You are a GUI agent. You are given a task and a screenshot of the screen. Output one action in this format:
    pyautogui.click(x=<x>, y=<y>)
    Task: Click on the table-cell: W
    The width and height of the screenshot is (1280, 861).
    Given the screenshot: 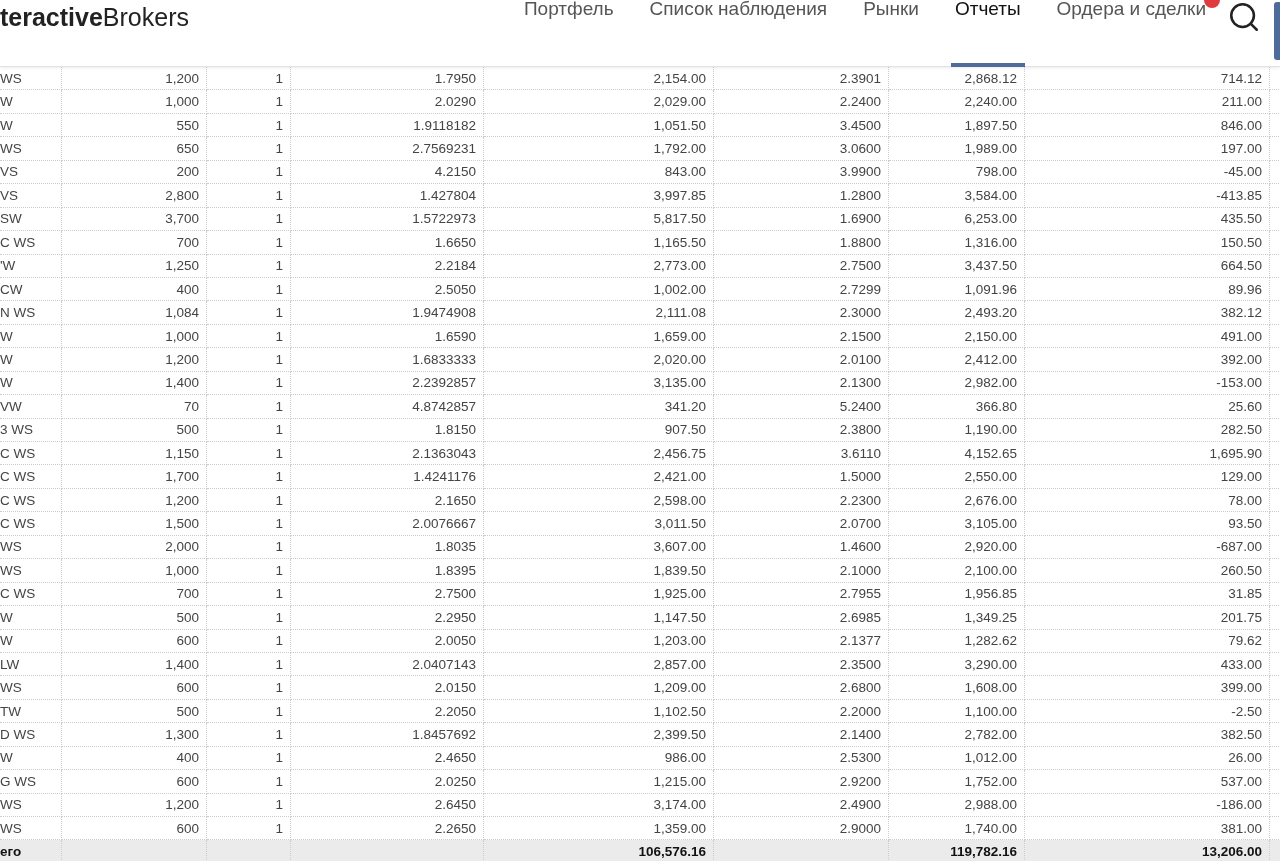 What is the action you would take?
    pyautogui.click(x=31, y=758)
    